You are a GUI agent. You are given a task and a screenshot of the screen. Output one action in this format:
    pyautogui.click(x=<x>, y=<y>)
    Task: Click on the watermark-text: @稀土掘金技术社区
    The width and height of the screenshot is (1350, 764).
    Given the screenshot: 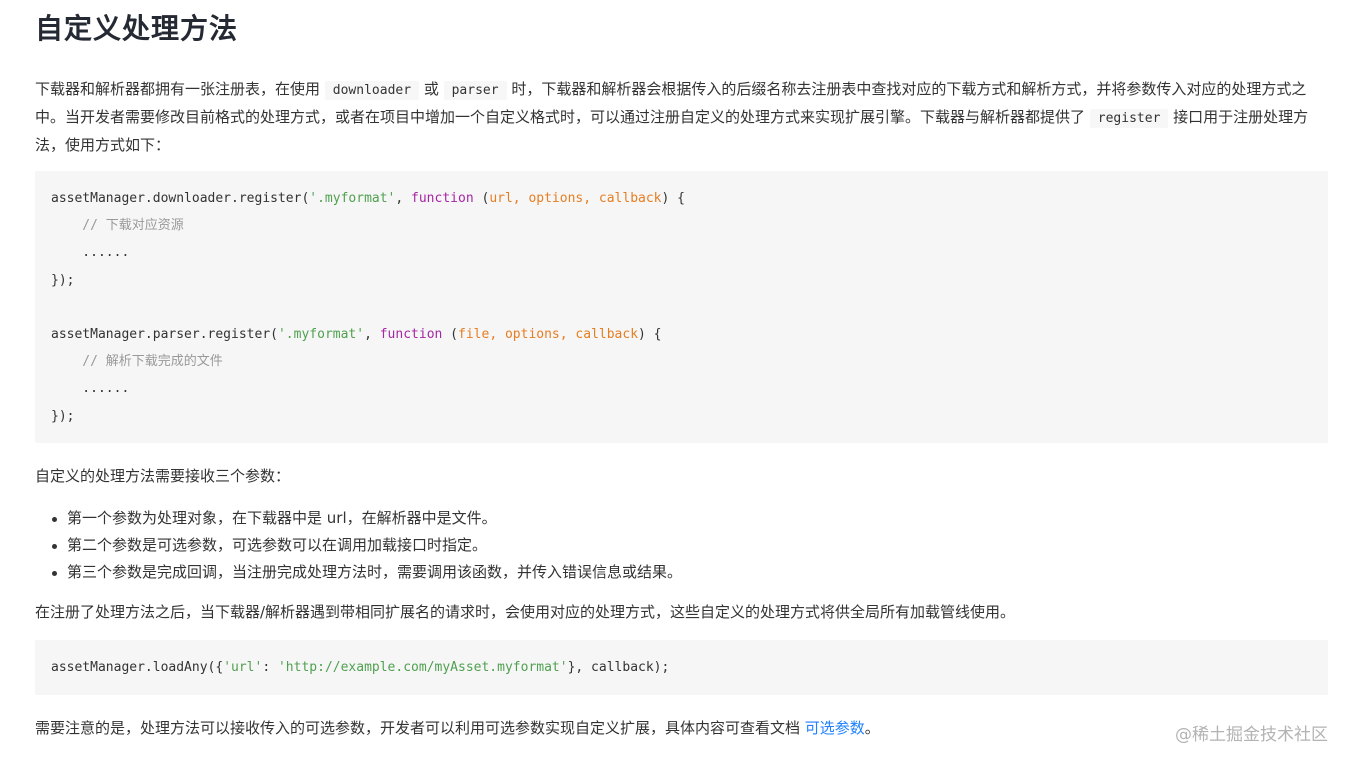 What is the action you would take?
    pyautogui.click(x=1251, y=735)
    